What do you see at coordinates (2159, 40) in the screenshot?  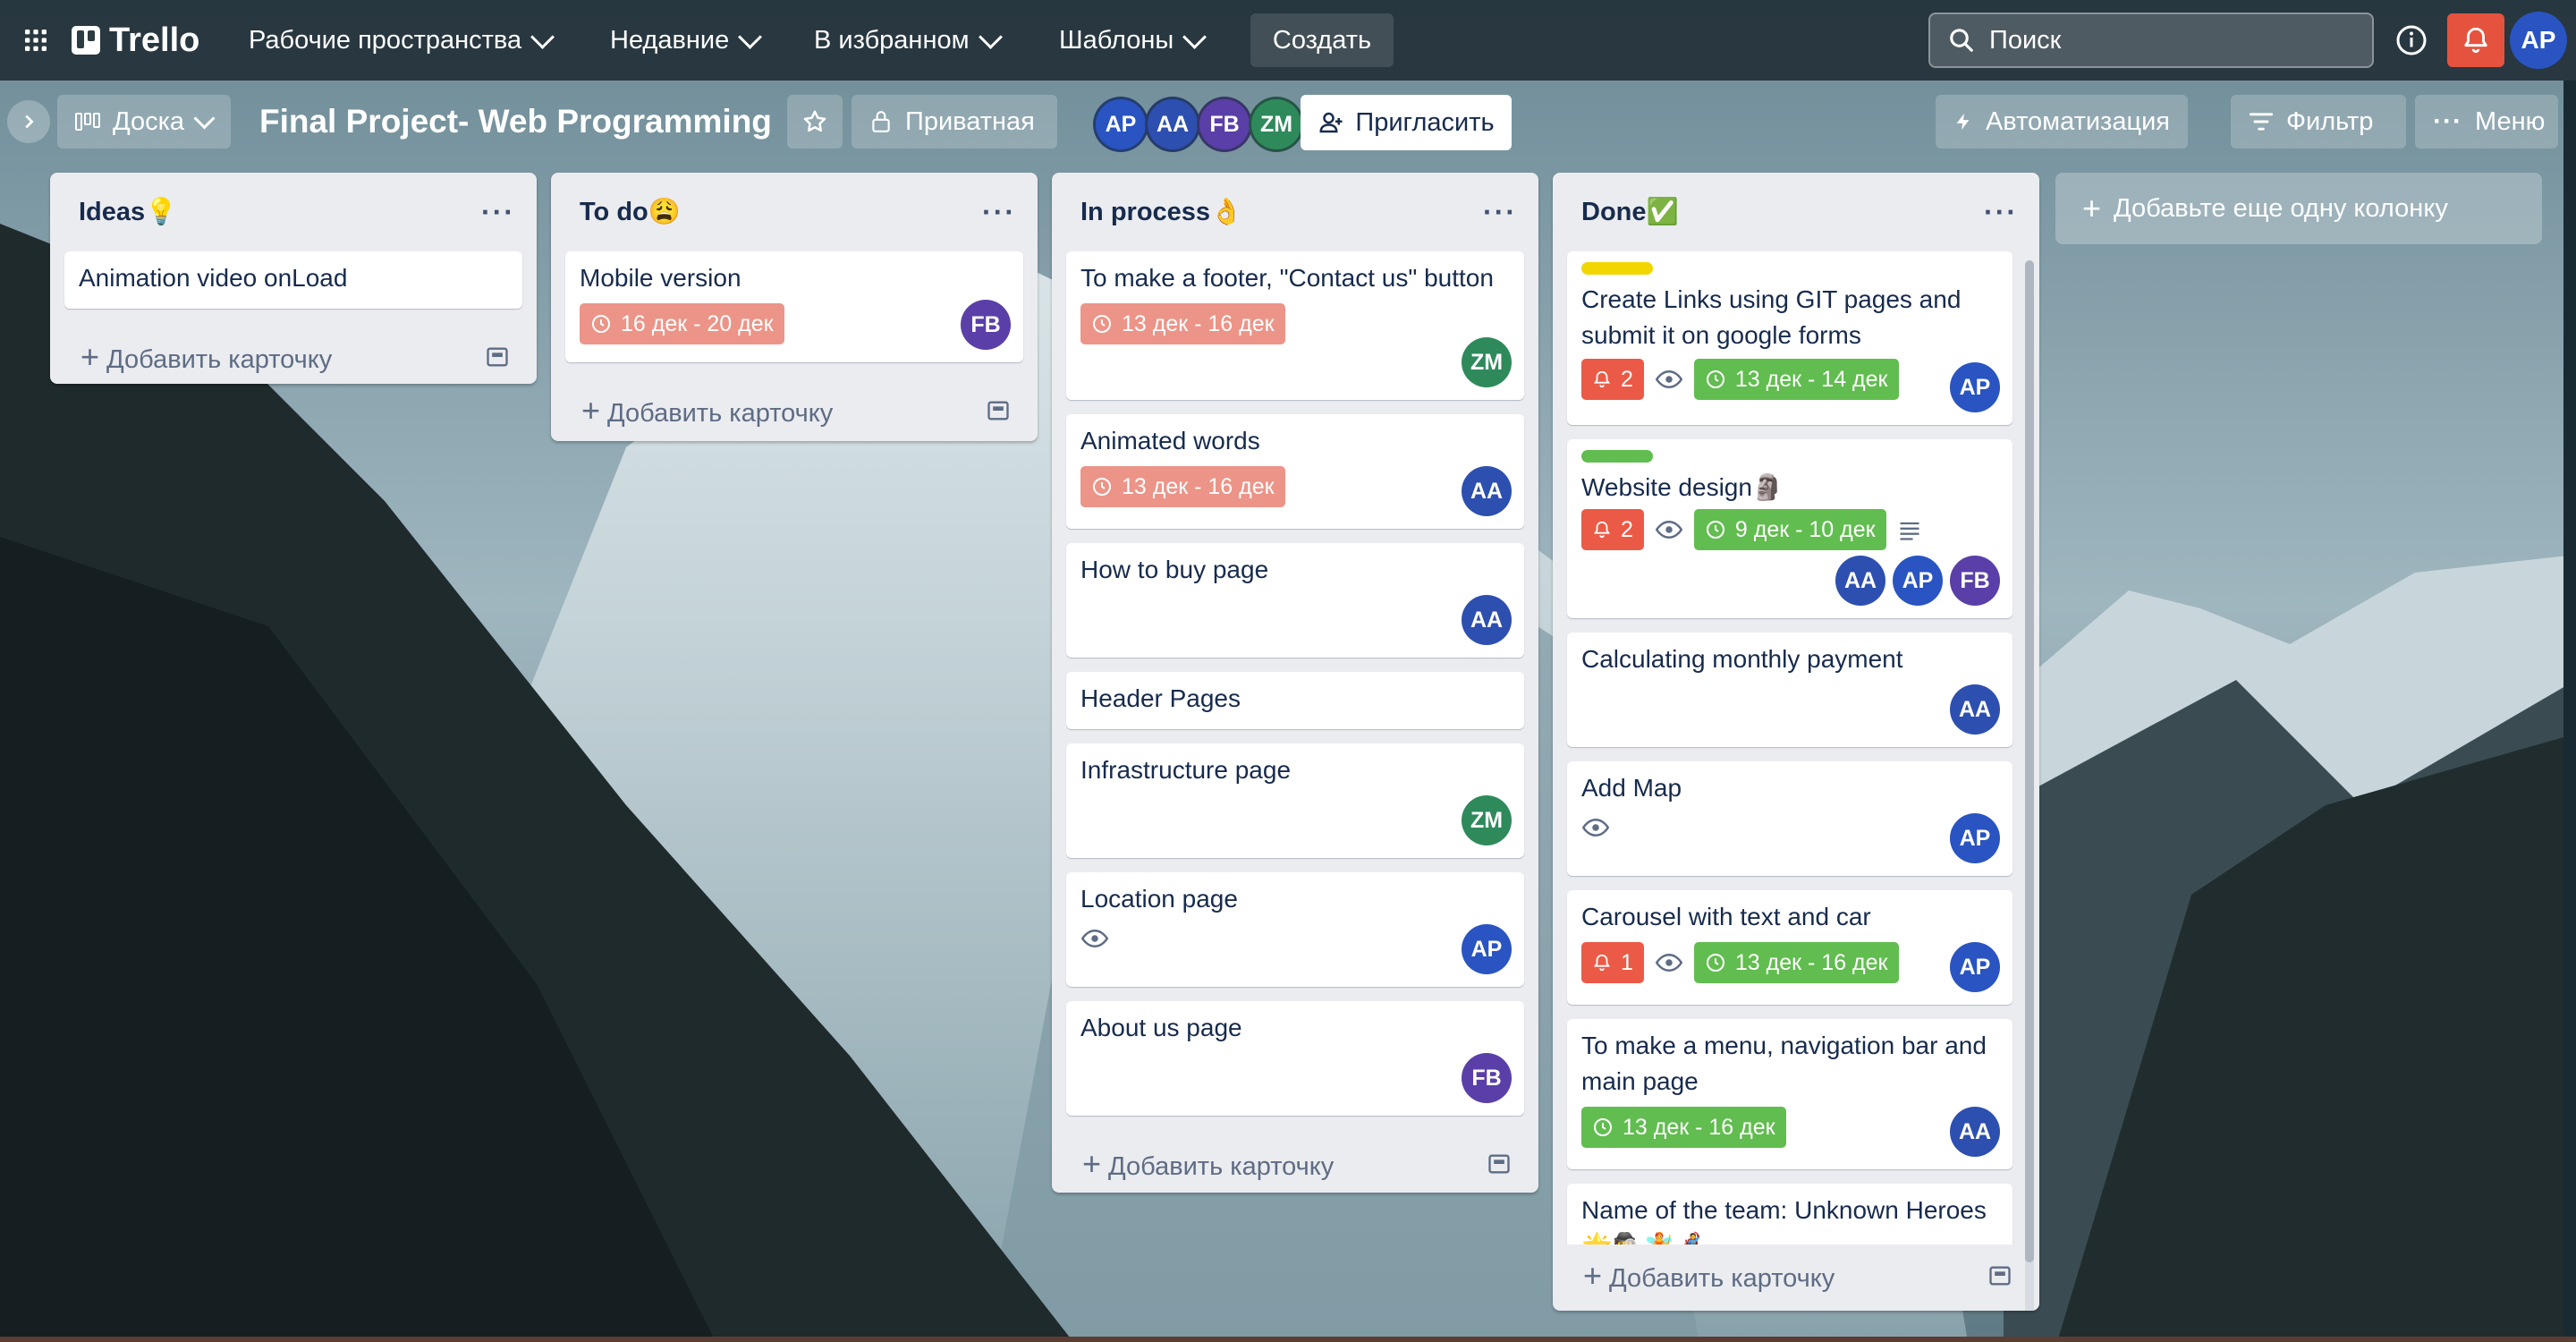 I see `search-input` at bounding box center [2159, 40].